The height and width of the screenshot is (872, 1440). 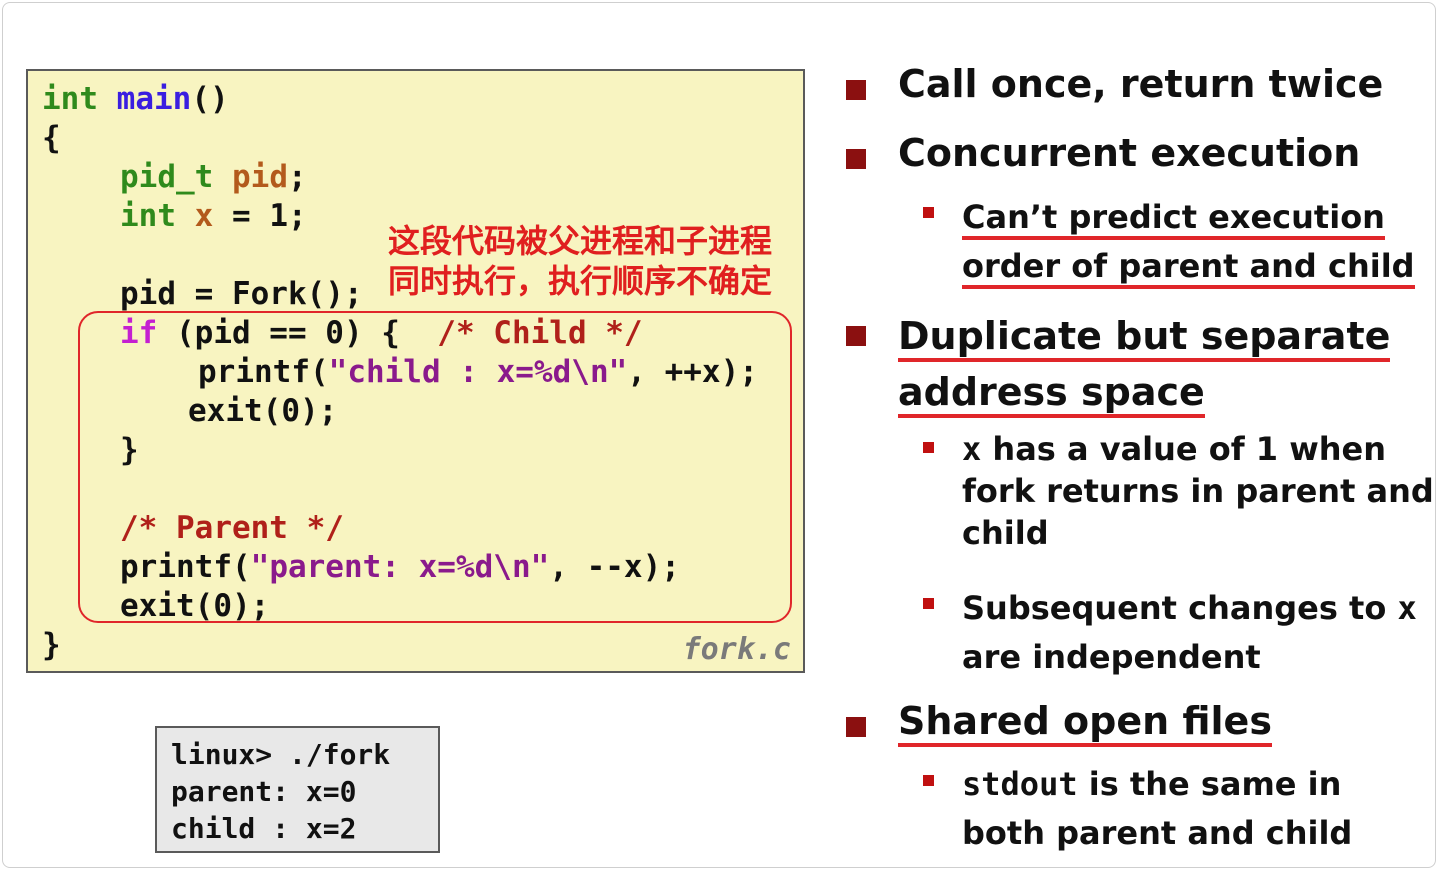 I want to click on terminal-line: parent: x=0, so click(x=264, y=791).